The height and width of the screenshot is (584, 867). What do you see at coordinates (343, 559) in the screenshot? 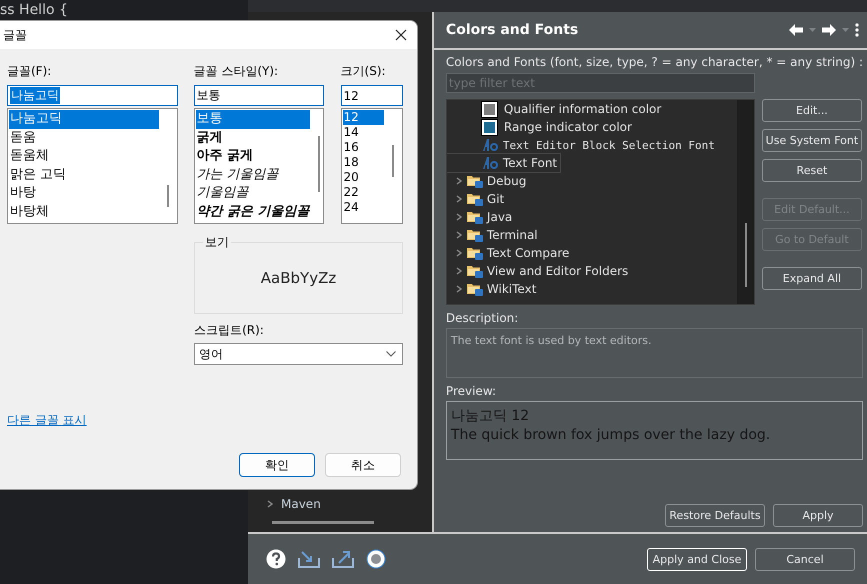
I see `export-icon` at bounding box center [343, 559].